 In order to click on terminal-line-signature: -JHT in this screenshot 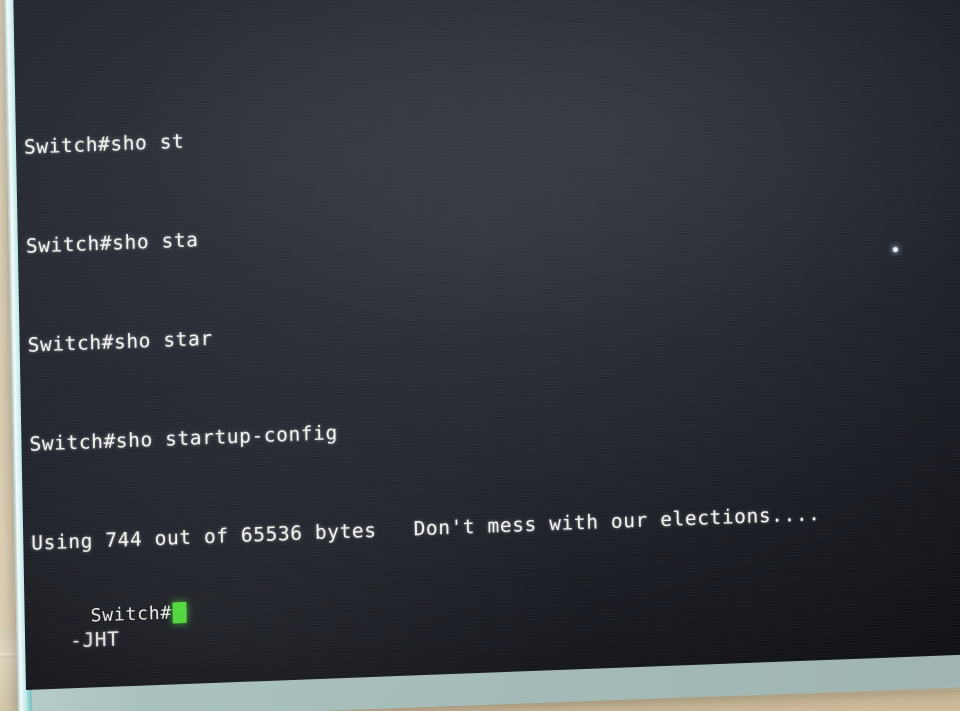, I will do `click(76, 640)`.